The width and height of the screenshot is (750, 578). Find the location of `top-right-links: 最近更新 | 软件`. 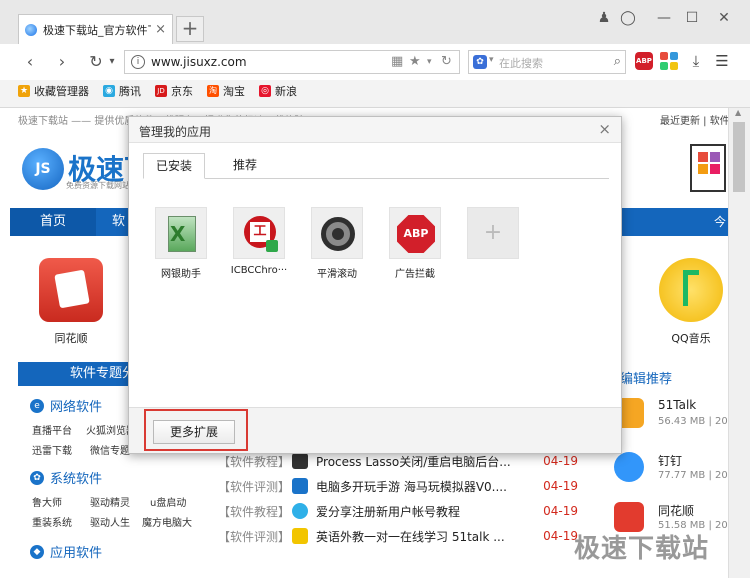

top-right-links: 最近更新 | 软件 is located at coordinates (694, 119).